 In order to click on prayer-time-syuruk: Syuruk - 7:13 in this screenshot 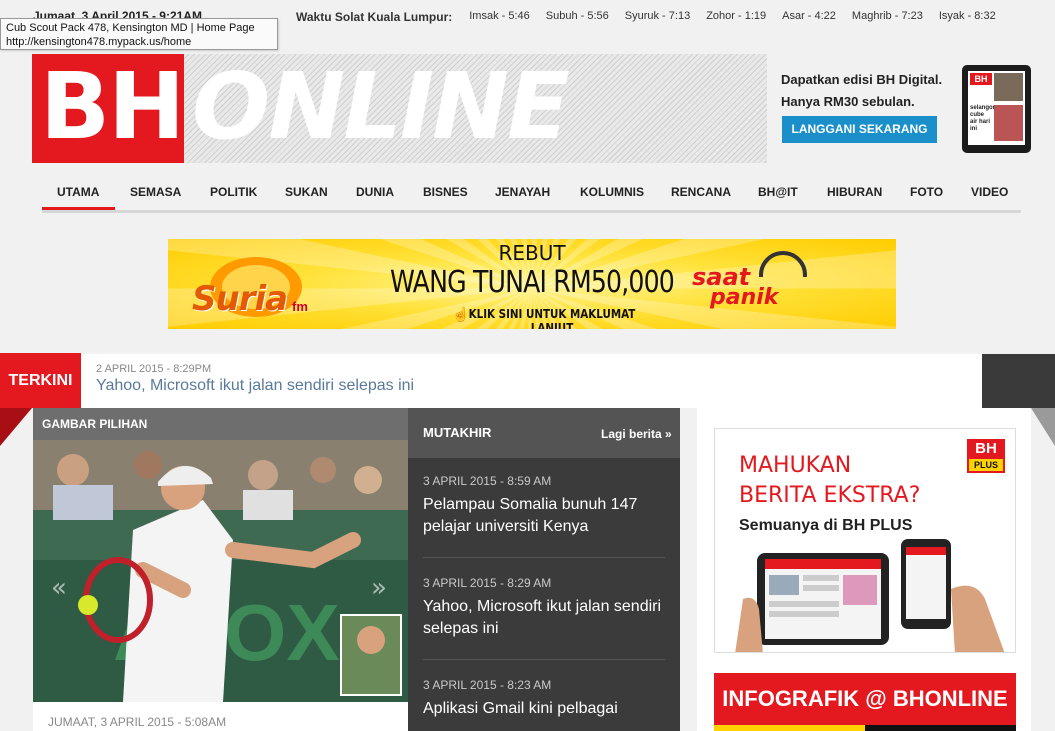, I will do `click(657, 16)`.